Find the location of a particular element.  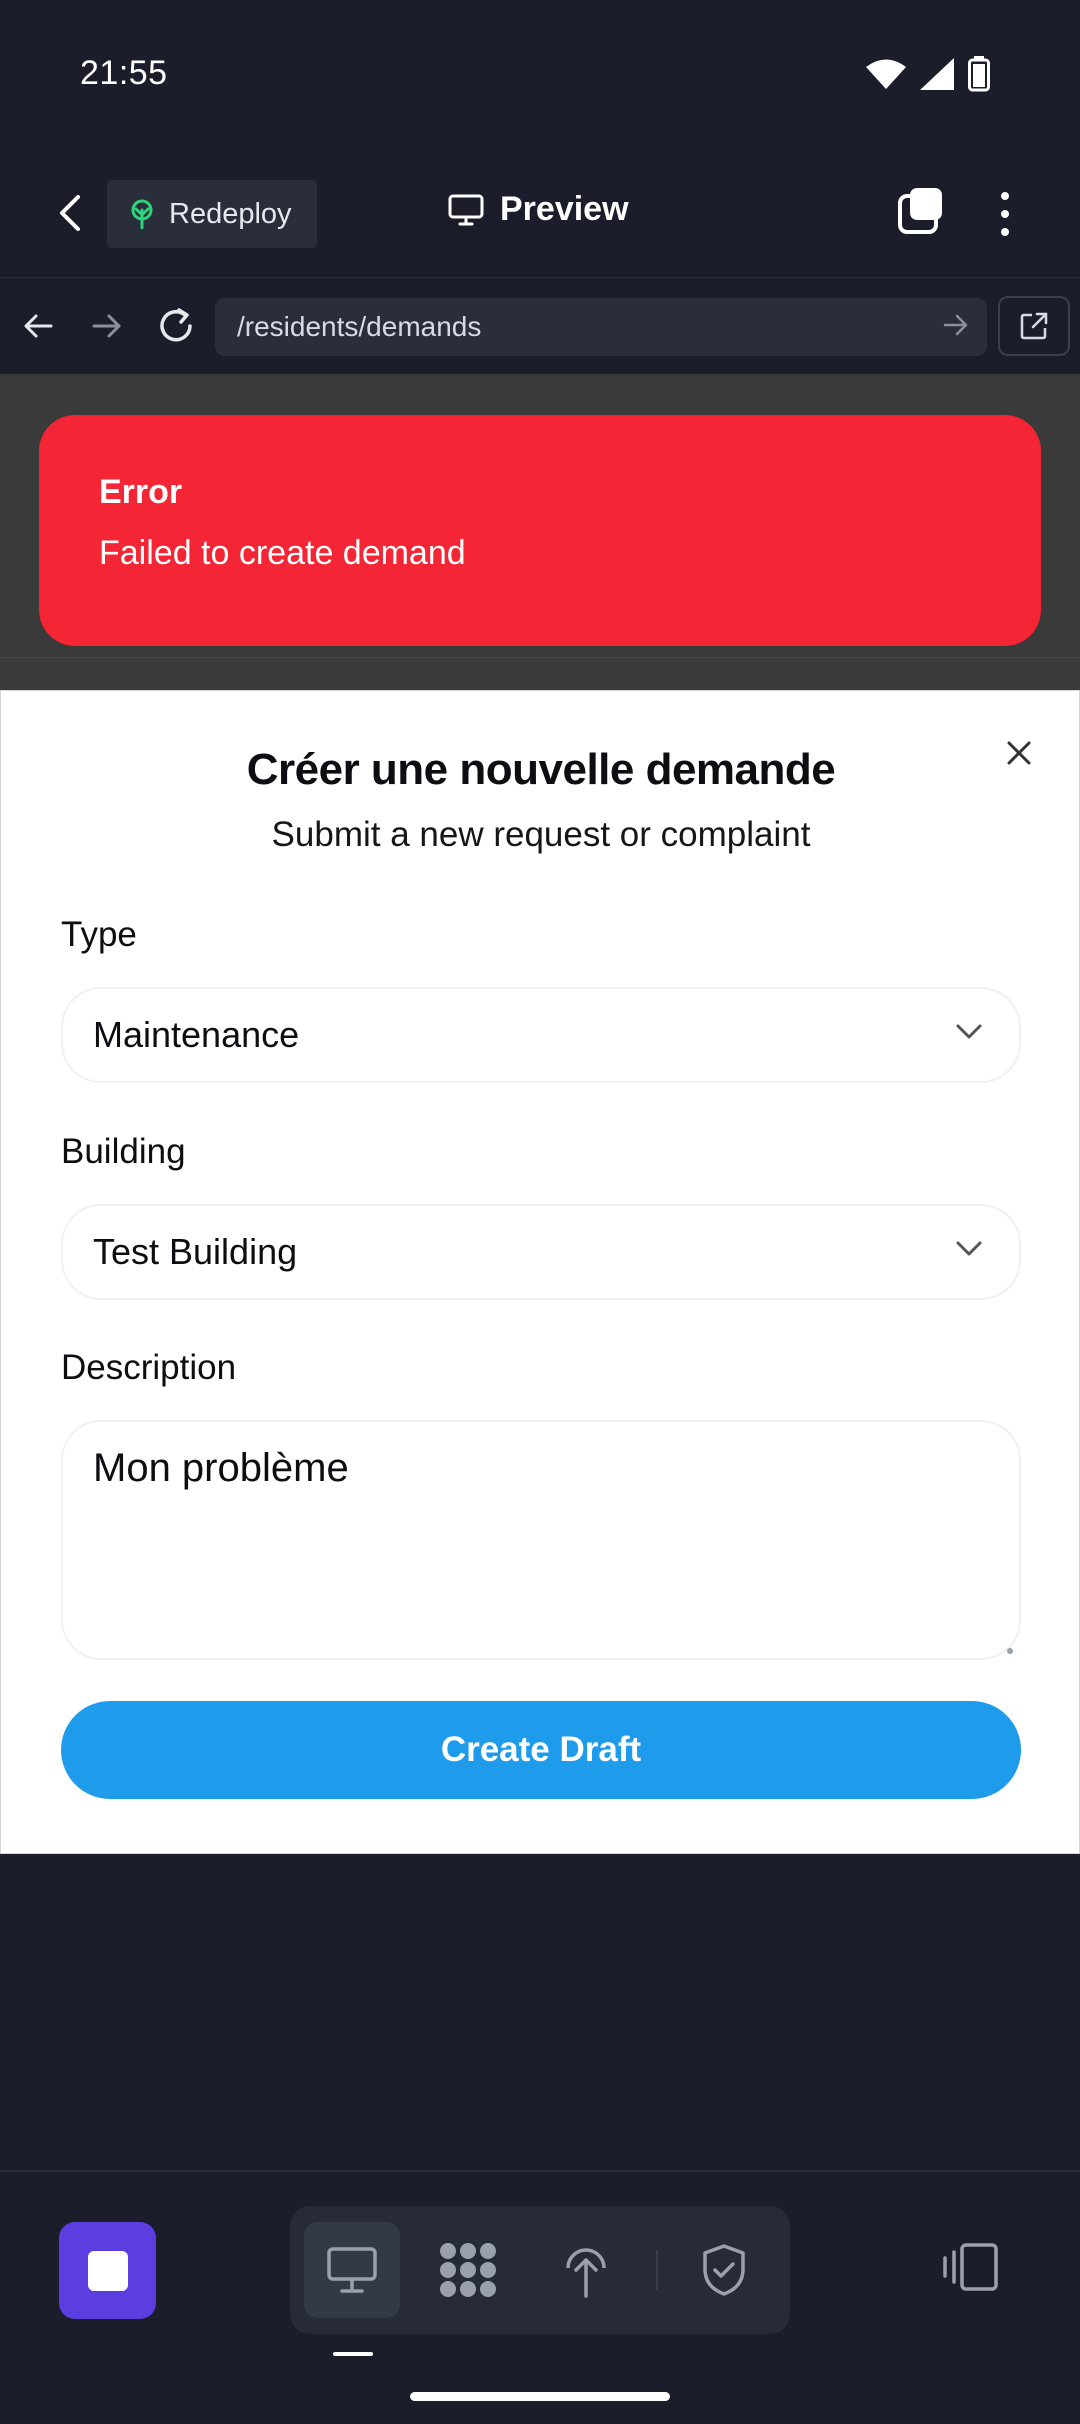

url-bar: /residents/demands is located at coordinates (540, 326).